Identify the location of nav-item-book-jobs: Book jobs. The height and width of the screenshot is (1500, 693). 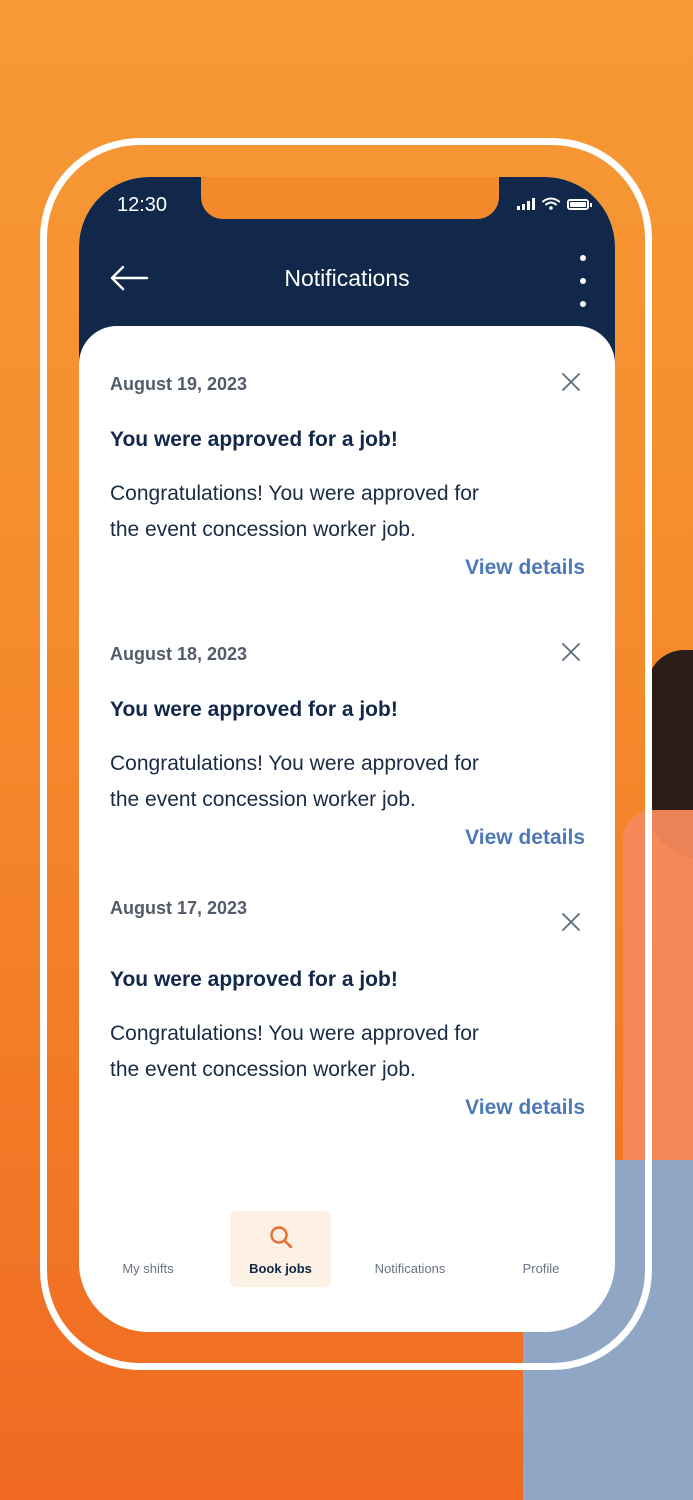
(280, 1249).